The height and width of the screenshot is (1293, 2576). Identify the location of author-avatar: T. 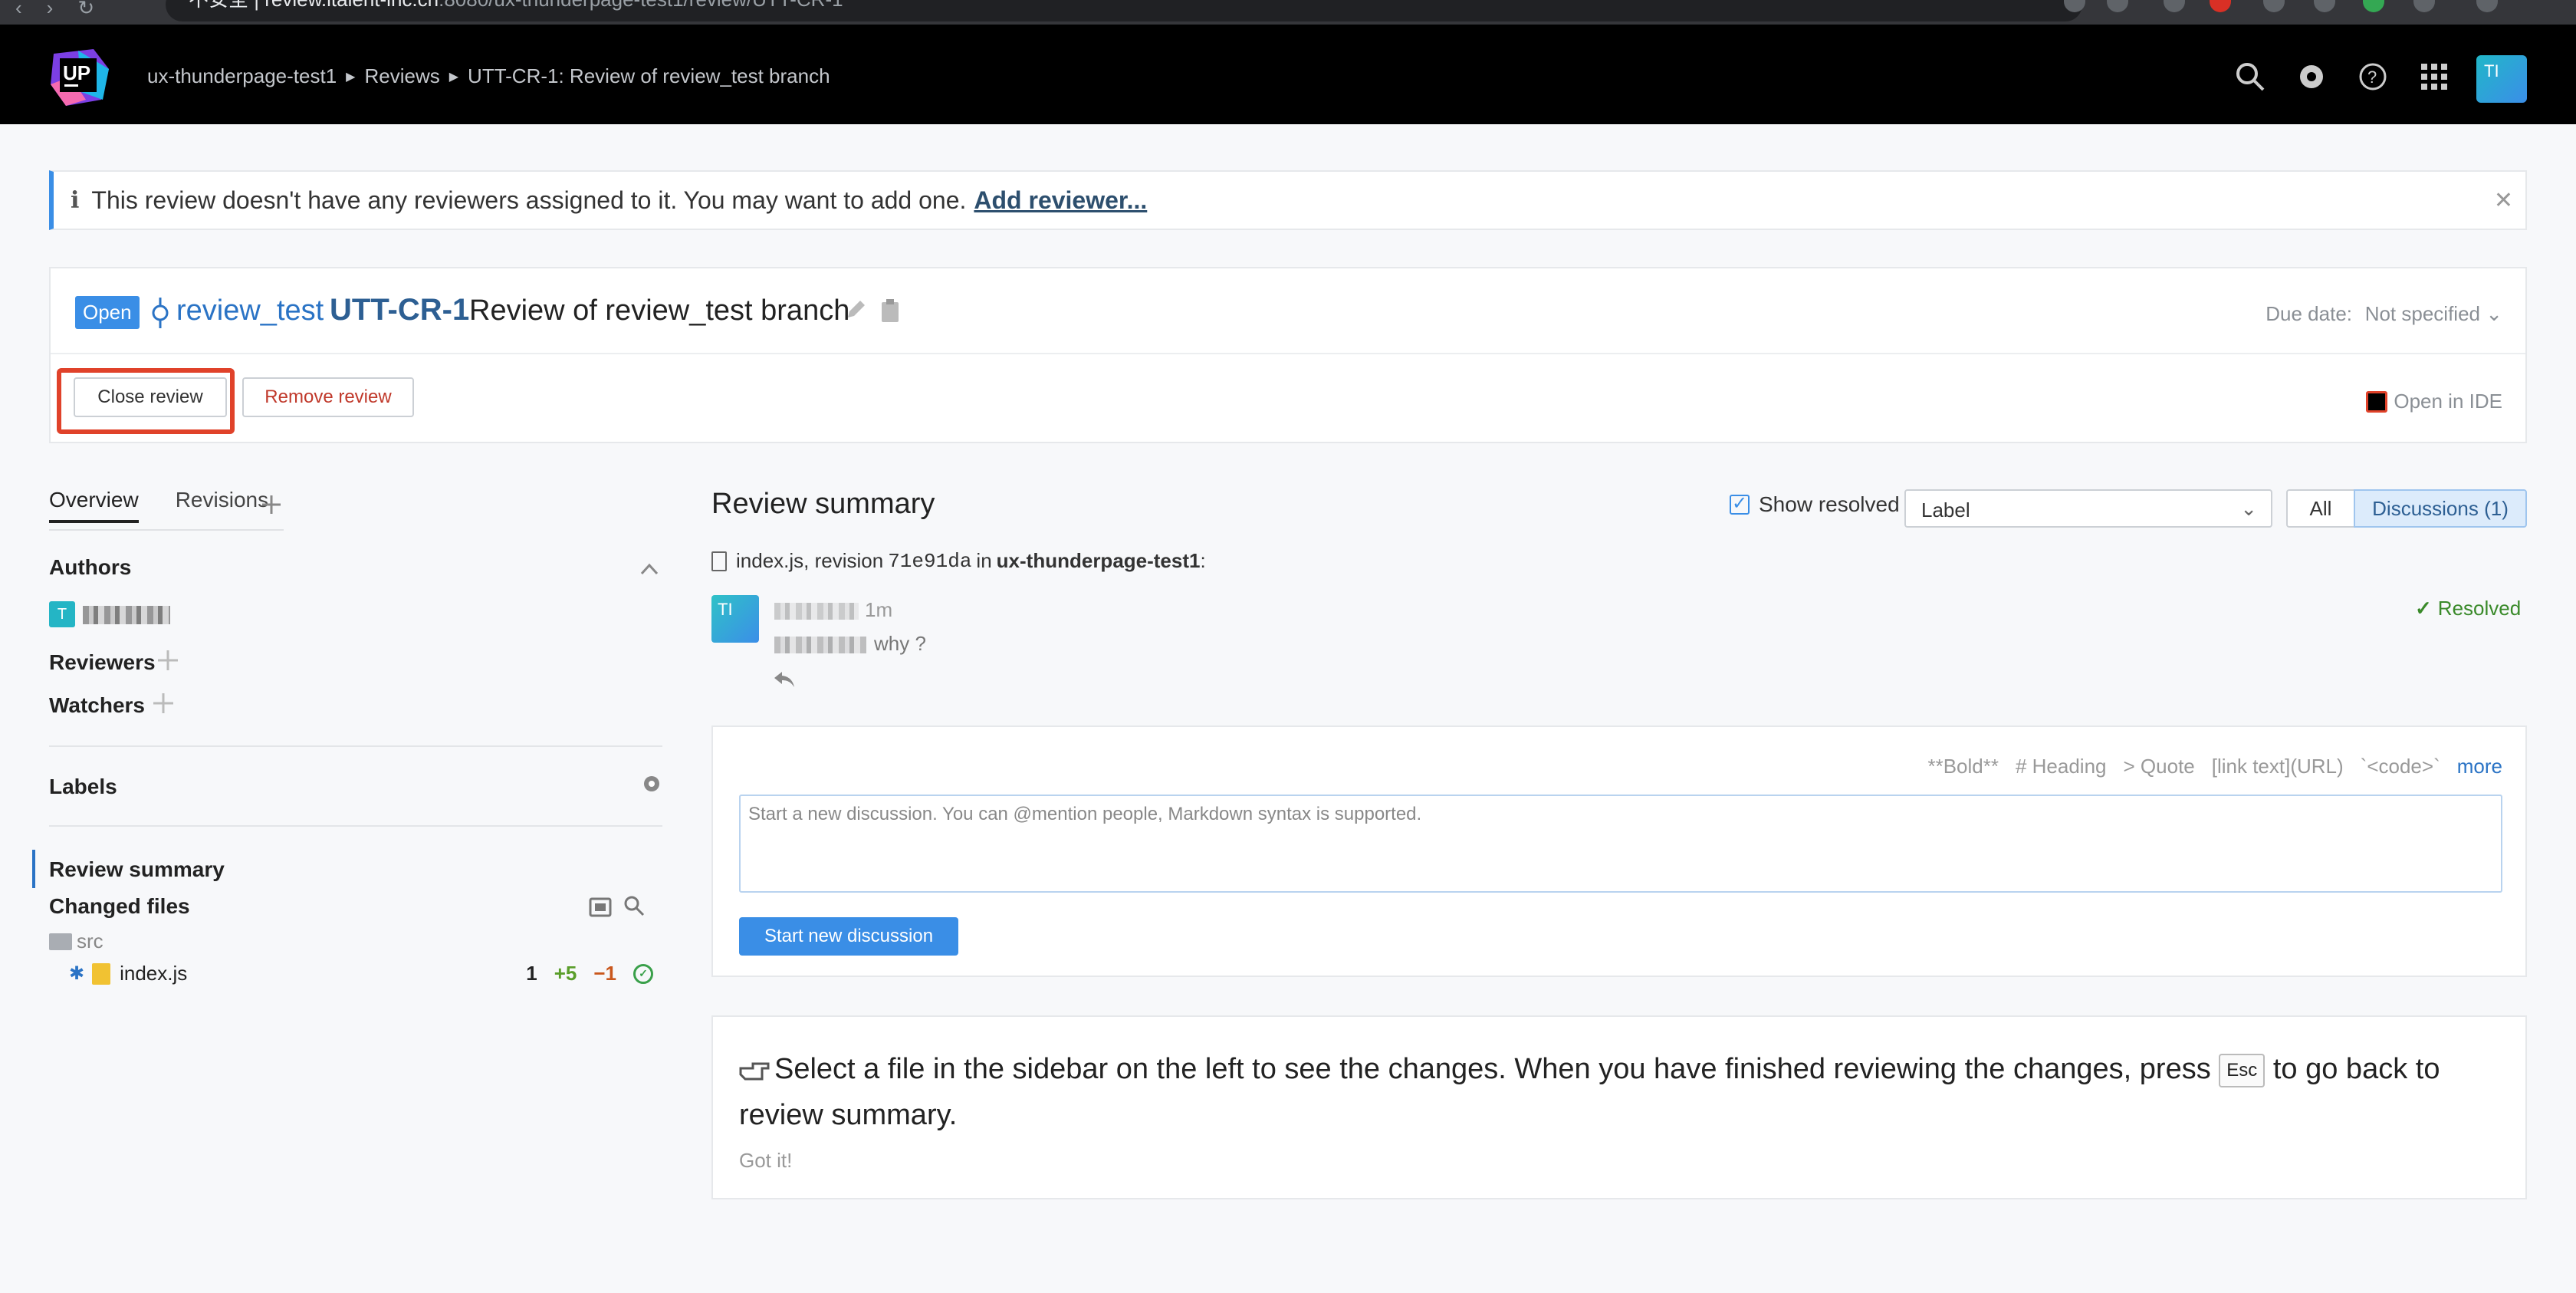
(62, 614).